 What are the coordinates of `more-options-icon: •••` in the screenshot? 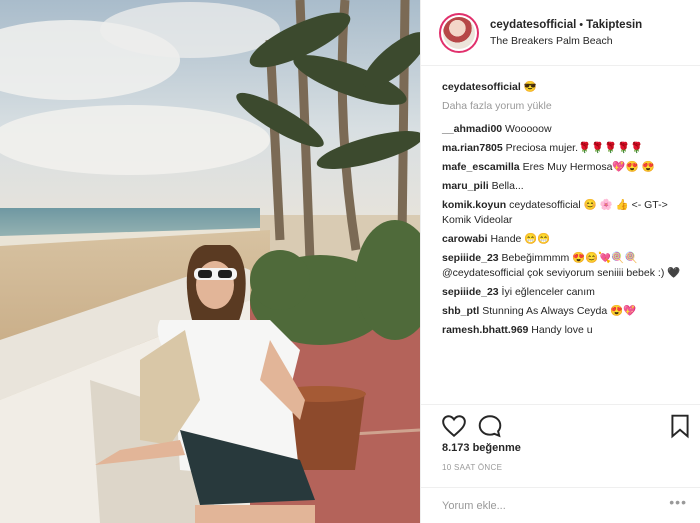 It's located at (678, 502).